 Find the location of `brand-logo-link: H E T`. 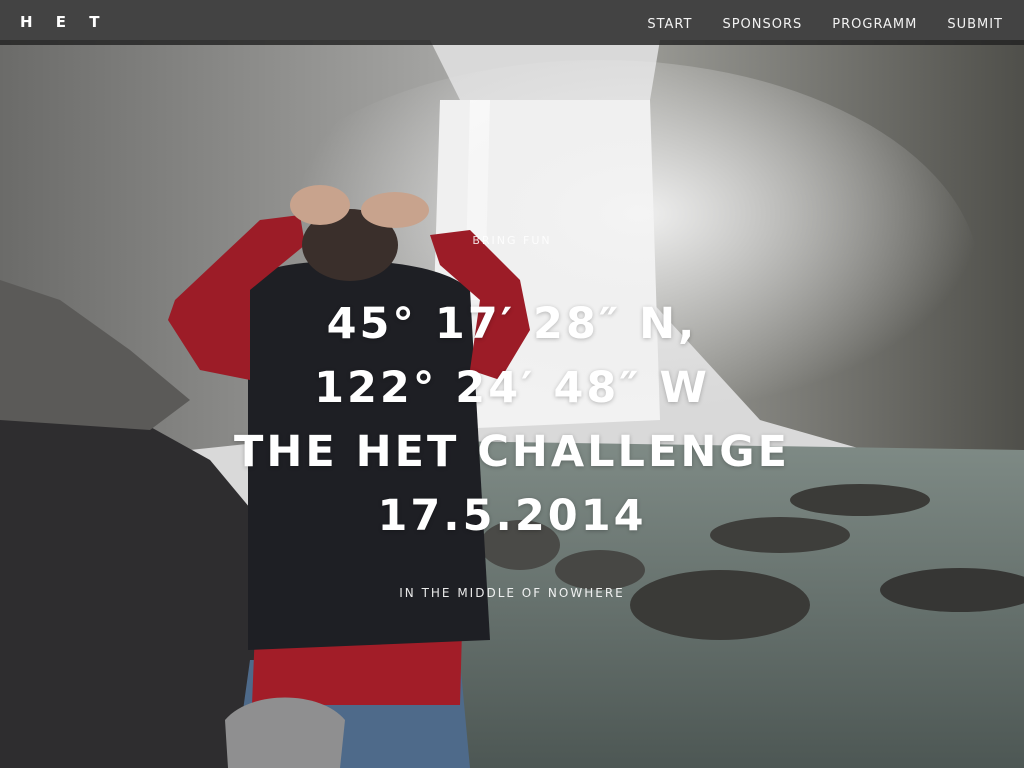

brand-logo-link: H E T is located at coordinates (64, 22).